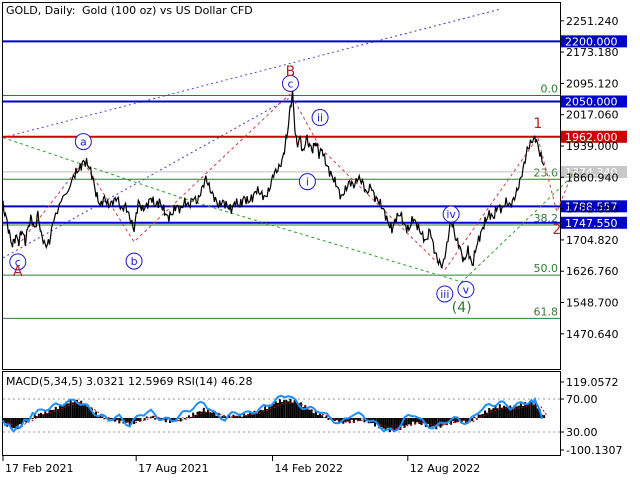 The width and height of the screenshot is (640, 480). Describe the element at coordinates (309, 468) in the screenshot. I see `time-axis-label: 14 Feb 2022` at that location.